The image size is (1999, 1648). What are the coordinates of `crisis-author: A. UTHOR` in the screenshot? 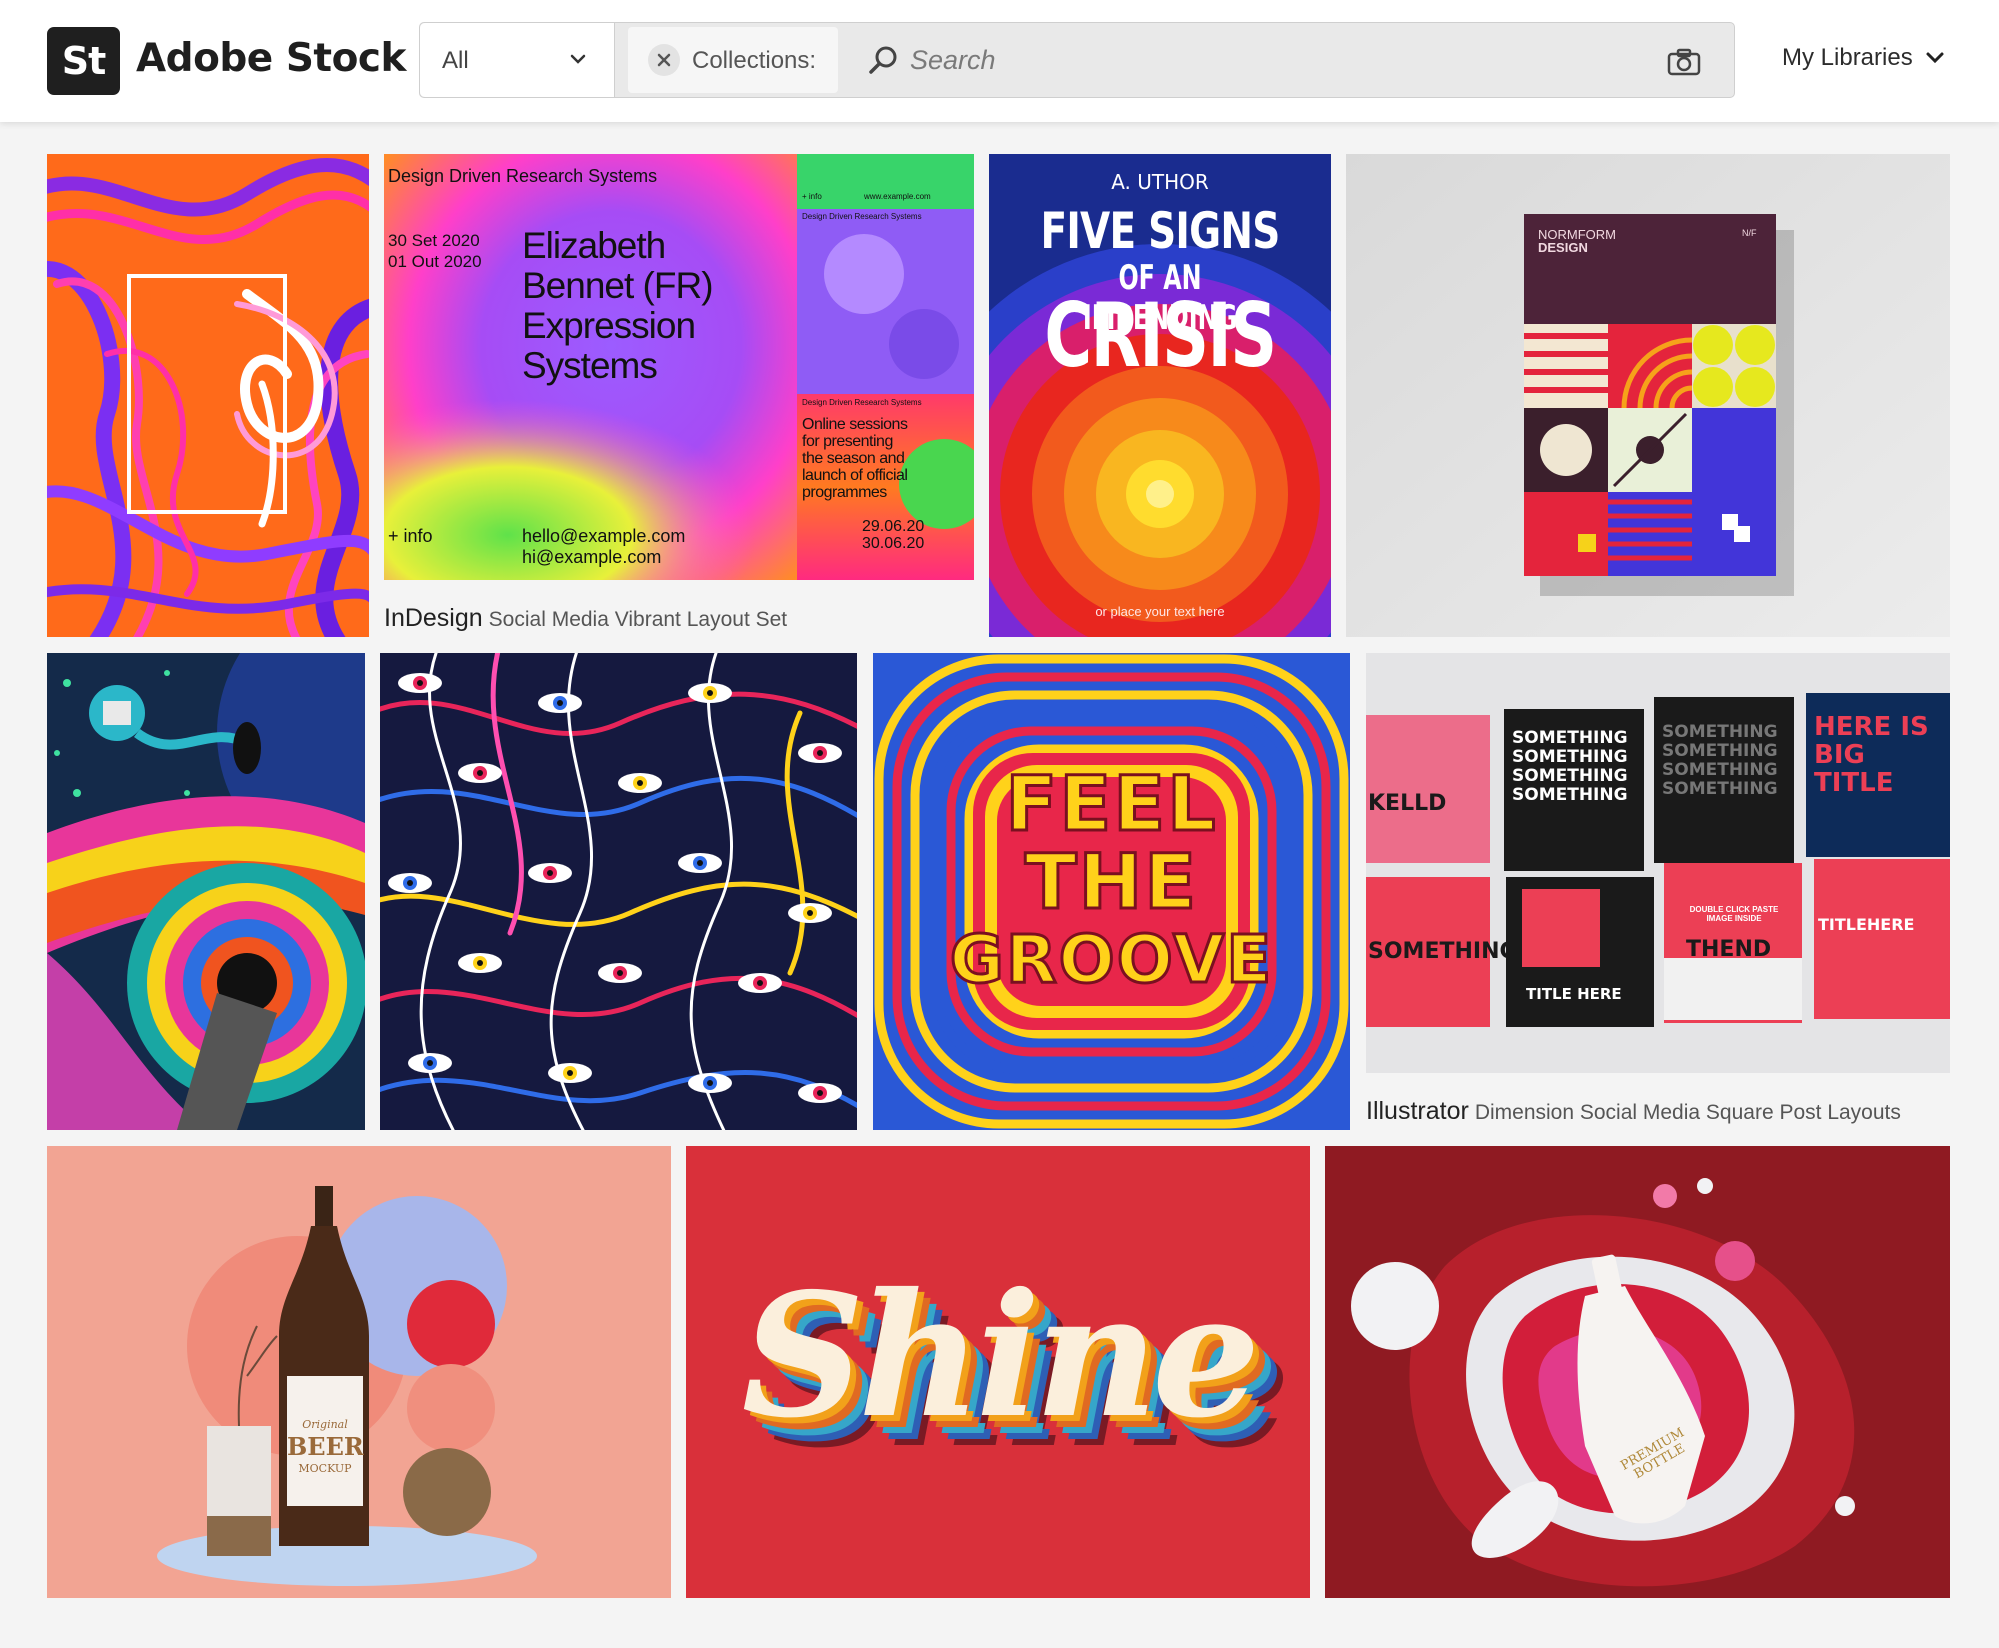 It's located at (1160, 182).